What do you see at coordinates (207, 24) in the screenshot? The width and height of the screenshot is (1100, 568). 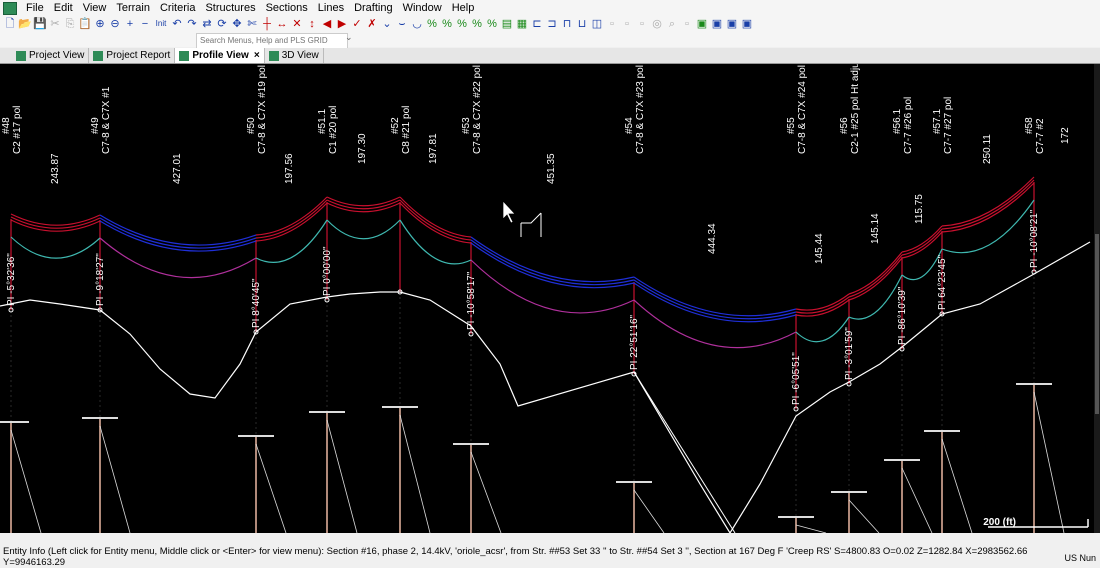 I see `swap-icon: ⇄` at bounding box center [207, 24].